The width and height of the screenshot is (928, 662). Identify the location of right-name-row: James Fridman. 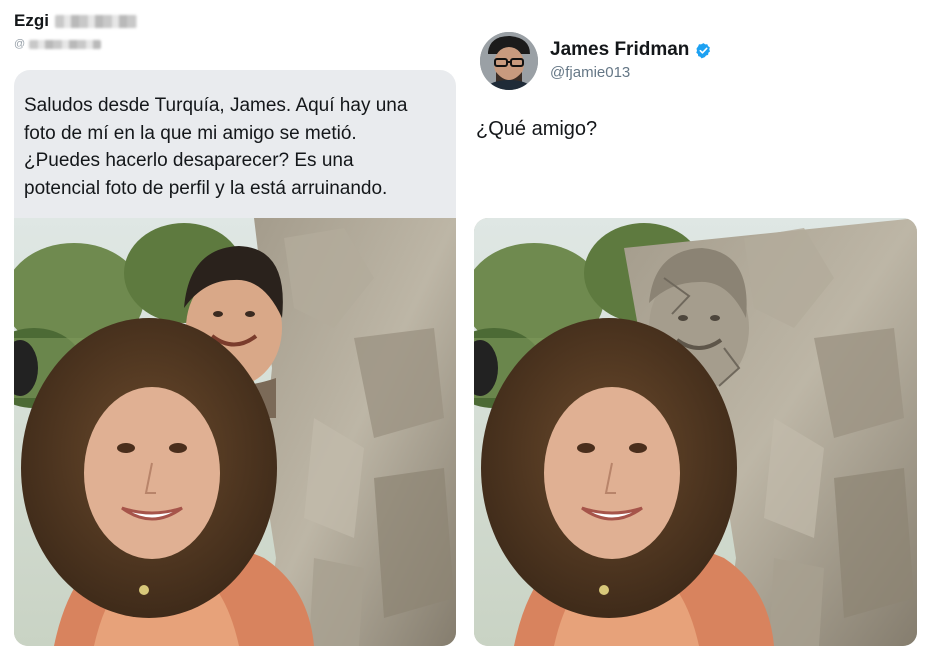
(631, 50).